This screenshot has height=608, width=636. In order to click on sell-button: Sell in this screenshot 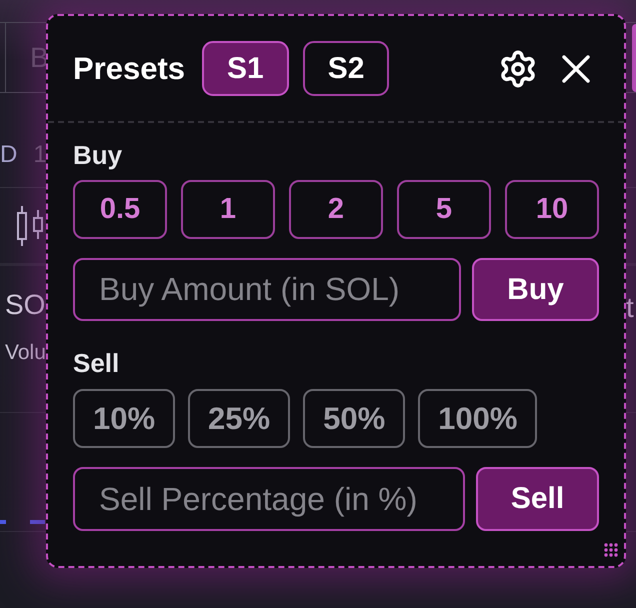, I will do `click(537, 499)`.